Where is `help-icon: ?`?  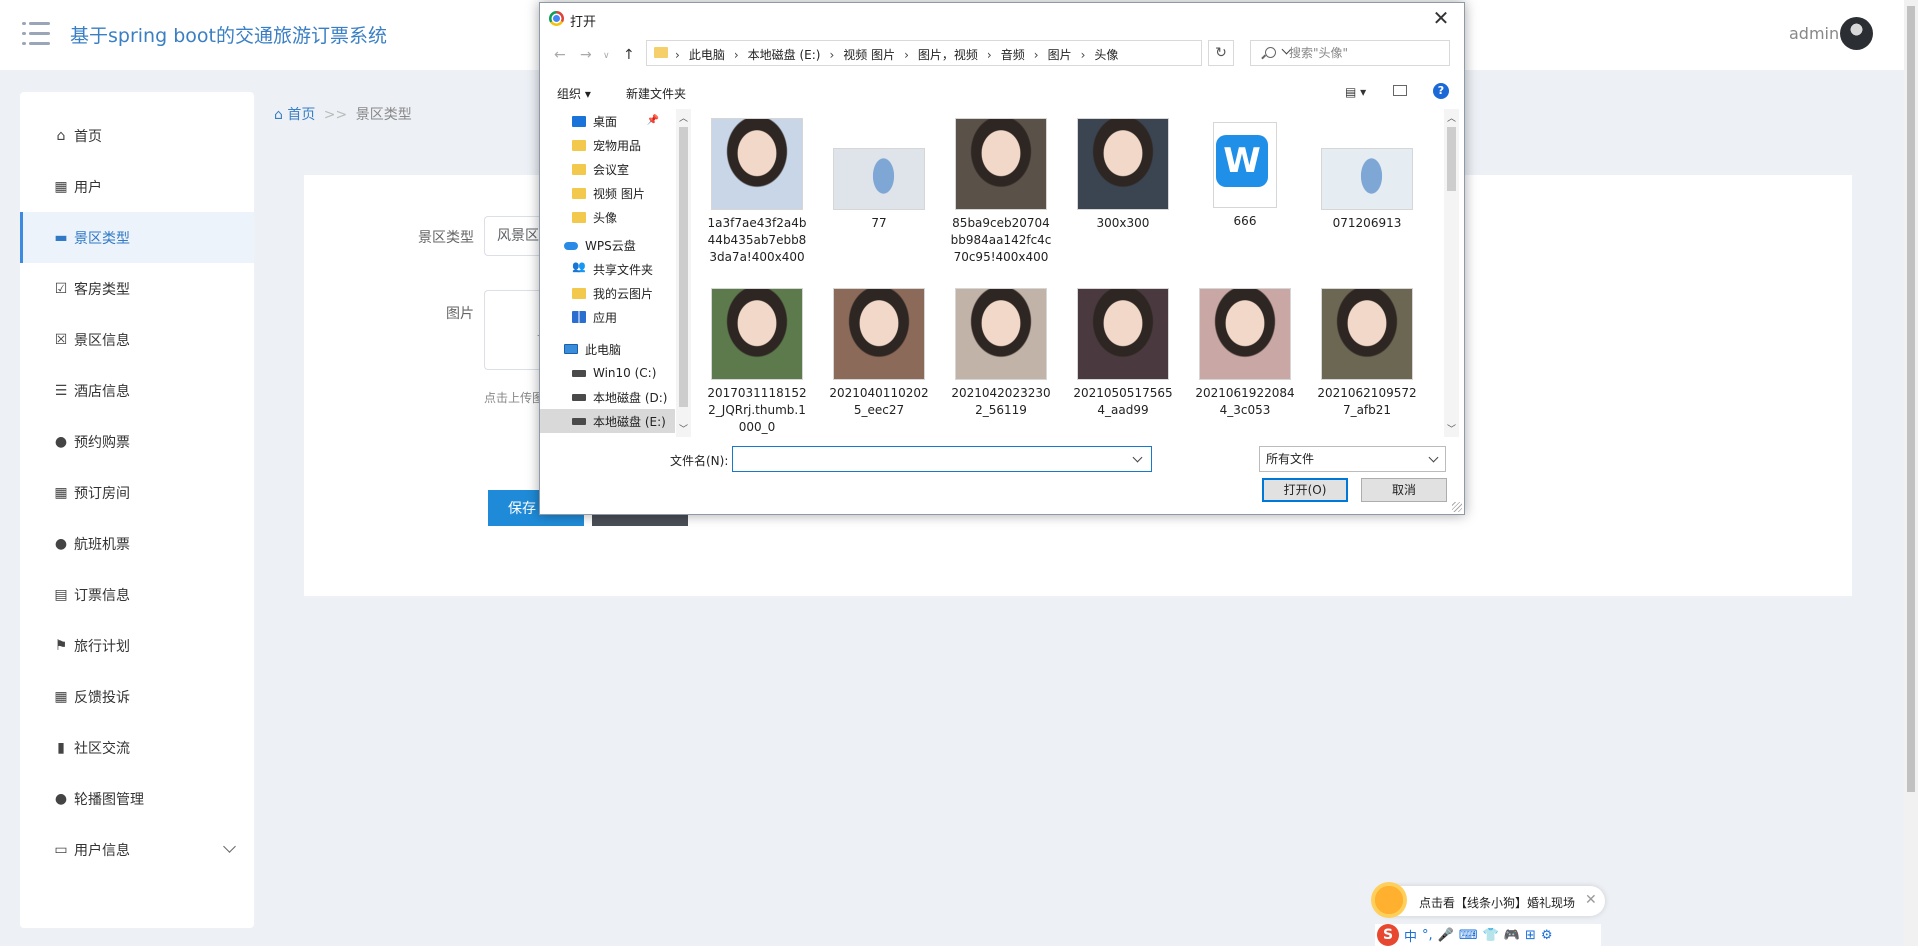
help-icon: ? is located at coordinates (1441, 91).